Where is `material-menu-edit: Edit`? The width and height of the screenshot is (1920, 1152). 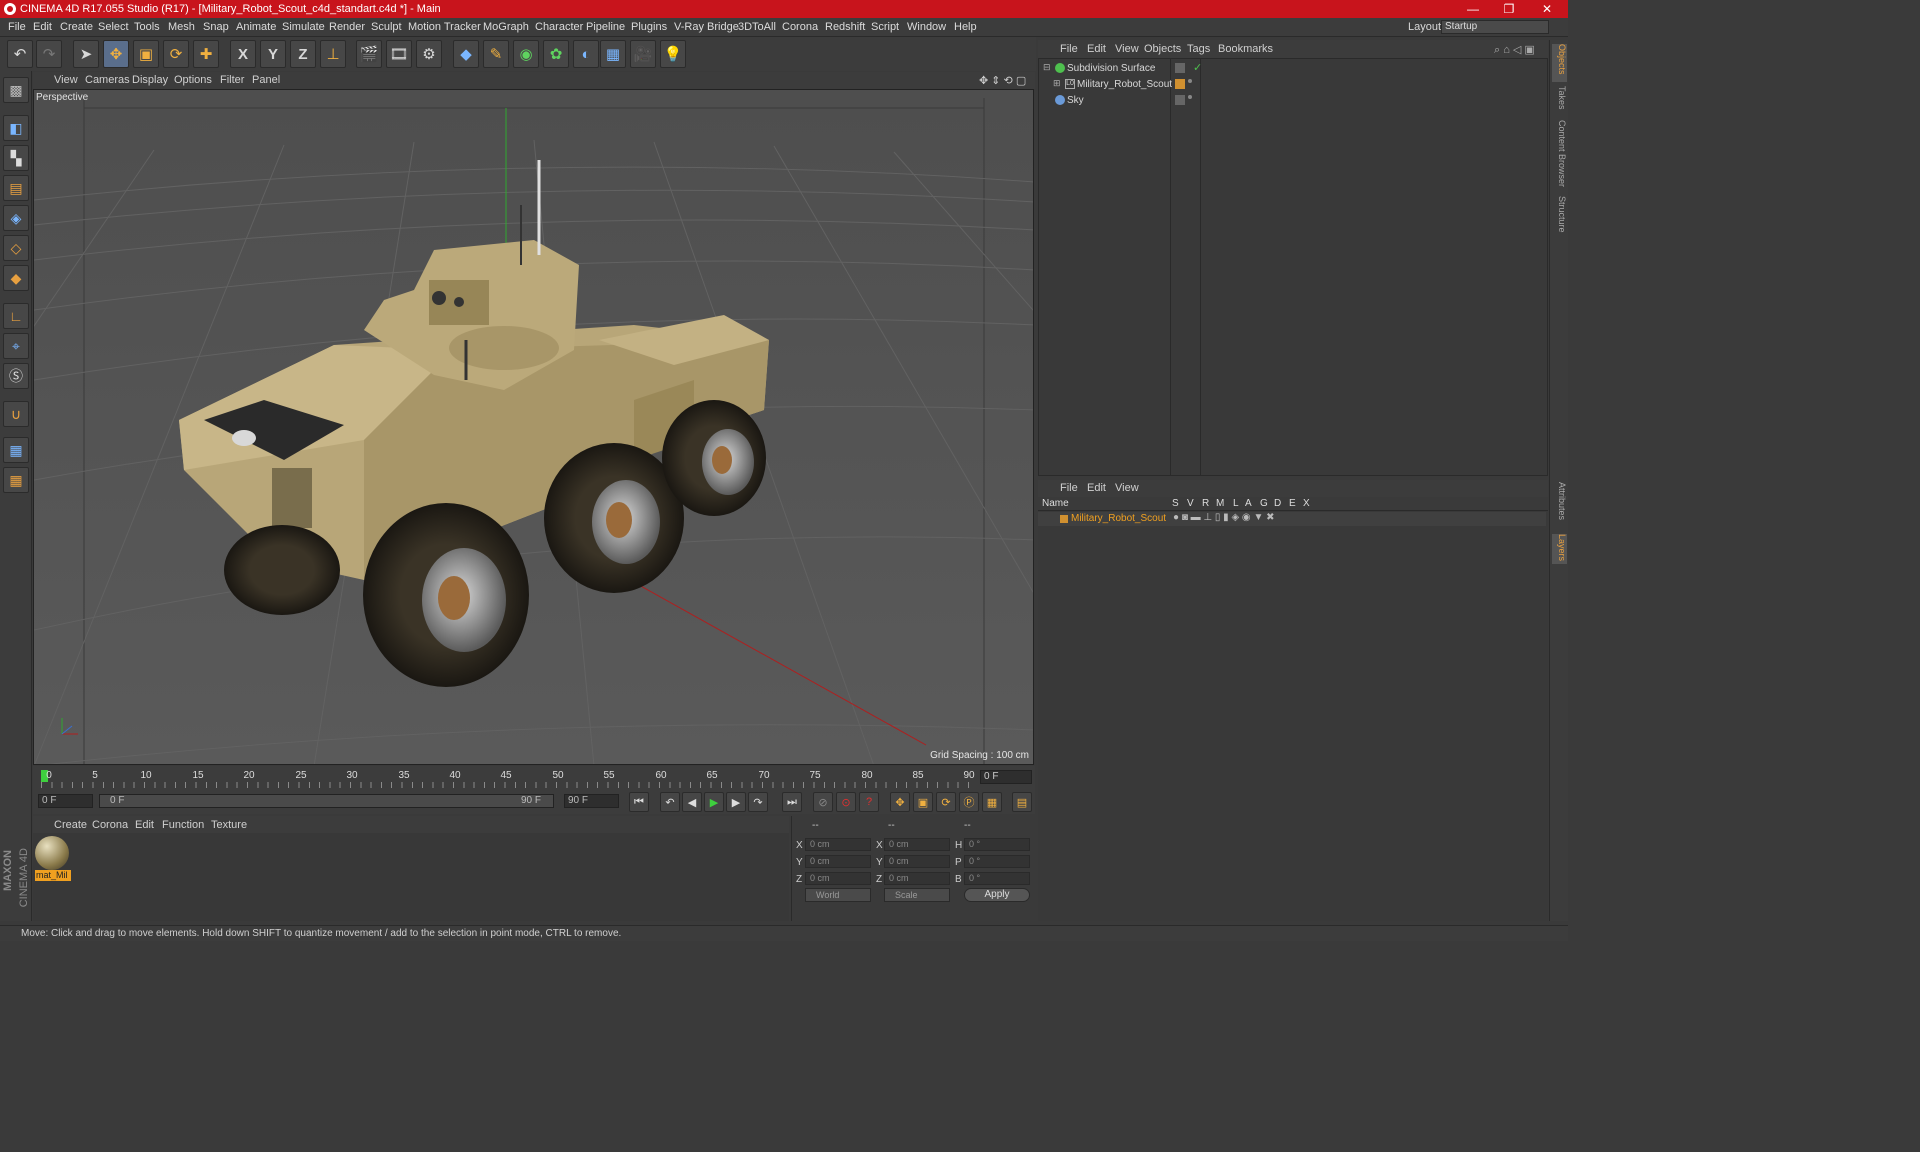
material-menu-edit: Edit is located at coordinates (144, 825).